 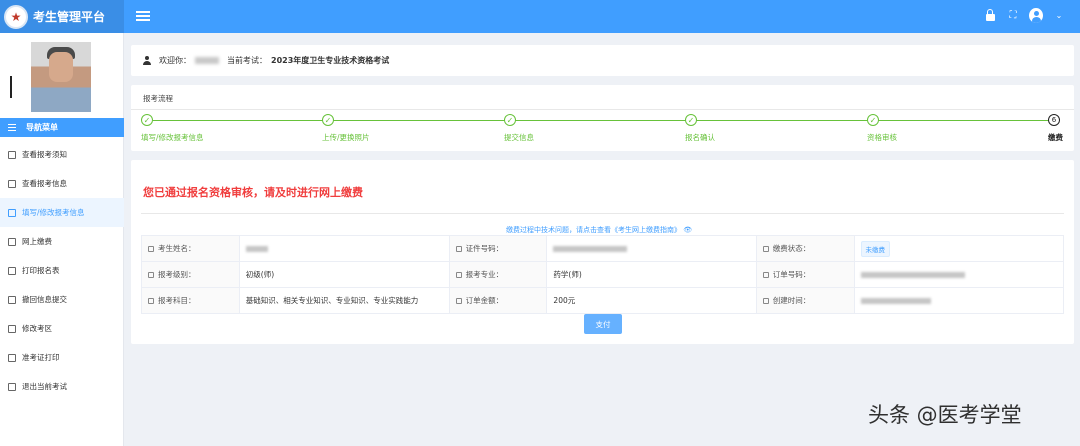 What do you see at coordinates (540, 16) in the screenshot?
I see `top-bar: ★ 考生管理平台 ⛶ ⌄` at bounding box center [540, 16].